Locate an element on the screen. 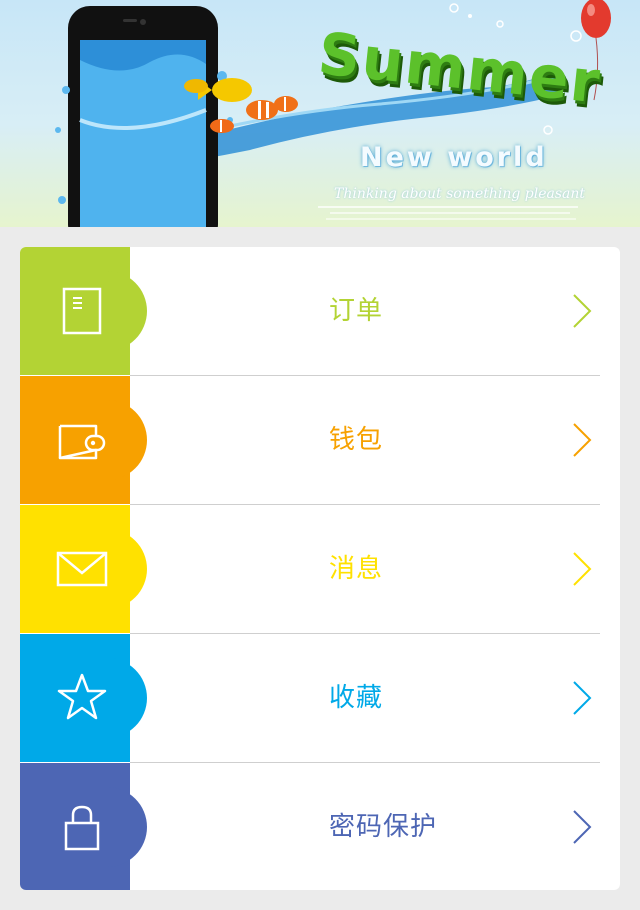 The image size is (640, 910). banner-subtitle: New world is located at coordinates (454, 157).